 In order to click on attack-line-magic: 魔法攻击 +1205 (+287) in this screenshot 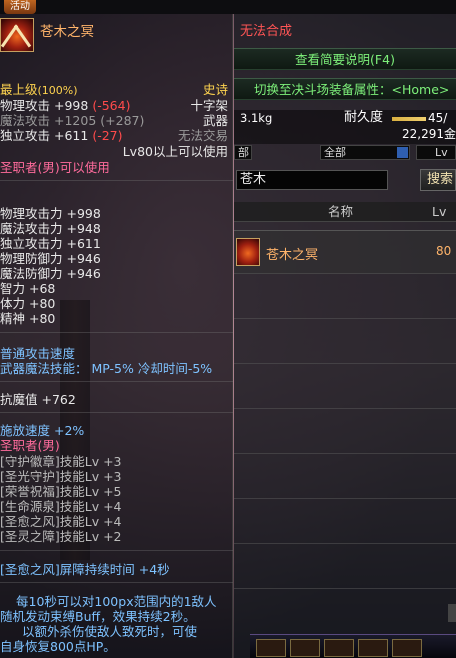, I will do `click(72, 120)`.